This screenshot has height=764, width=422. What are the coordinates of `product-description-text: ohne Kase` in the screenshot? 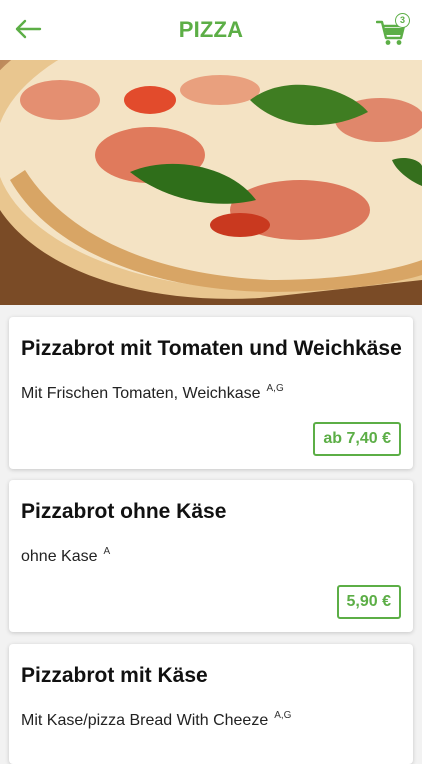 It's located at (59, 556).